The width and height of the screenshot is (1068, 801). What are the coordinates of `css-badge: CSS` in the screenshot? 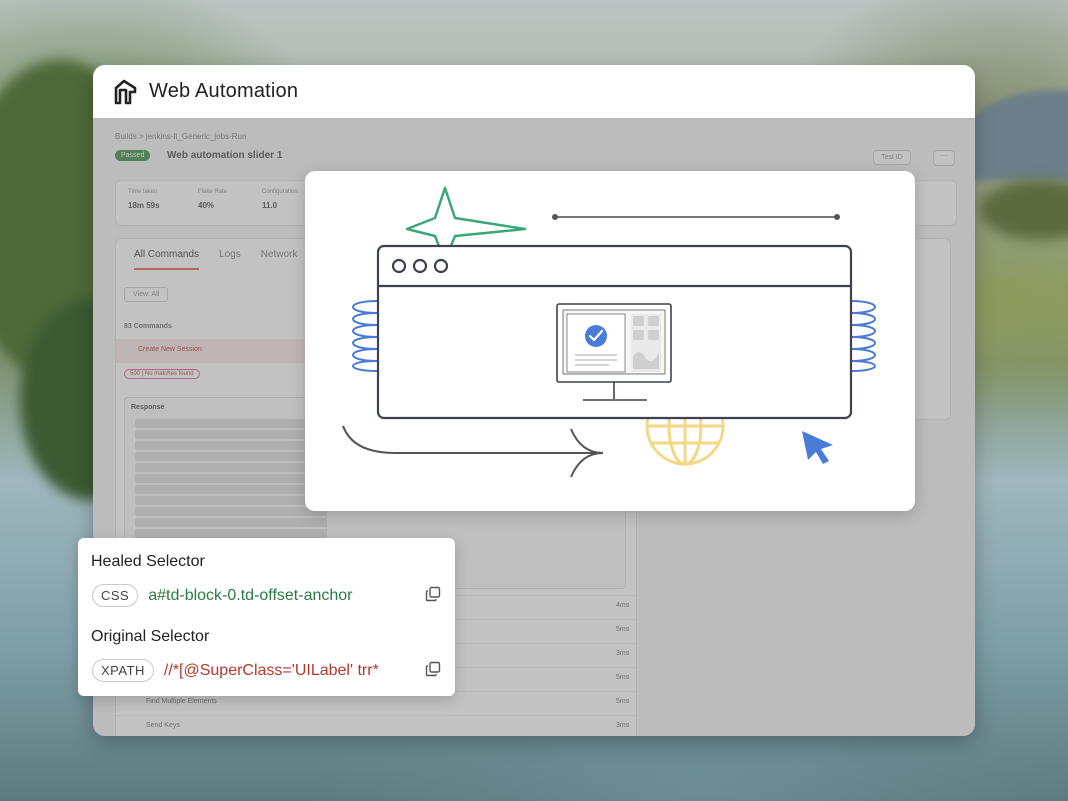 It's located at (115, 595).